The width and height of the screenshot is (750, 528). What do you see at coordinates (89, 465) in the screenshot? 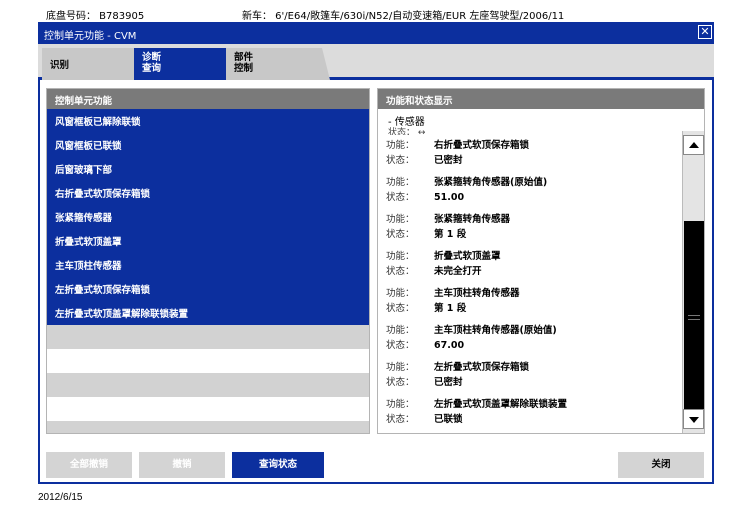
I see `cancel-all-button: 全部撤销` at bounding box center [89, 465].